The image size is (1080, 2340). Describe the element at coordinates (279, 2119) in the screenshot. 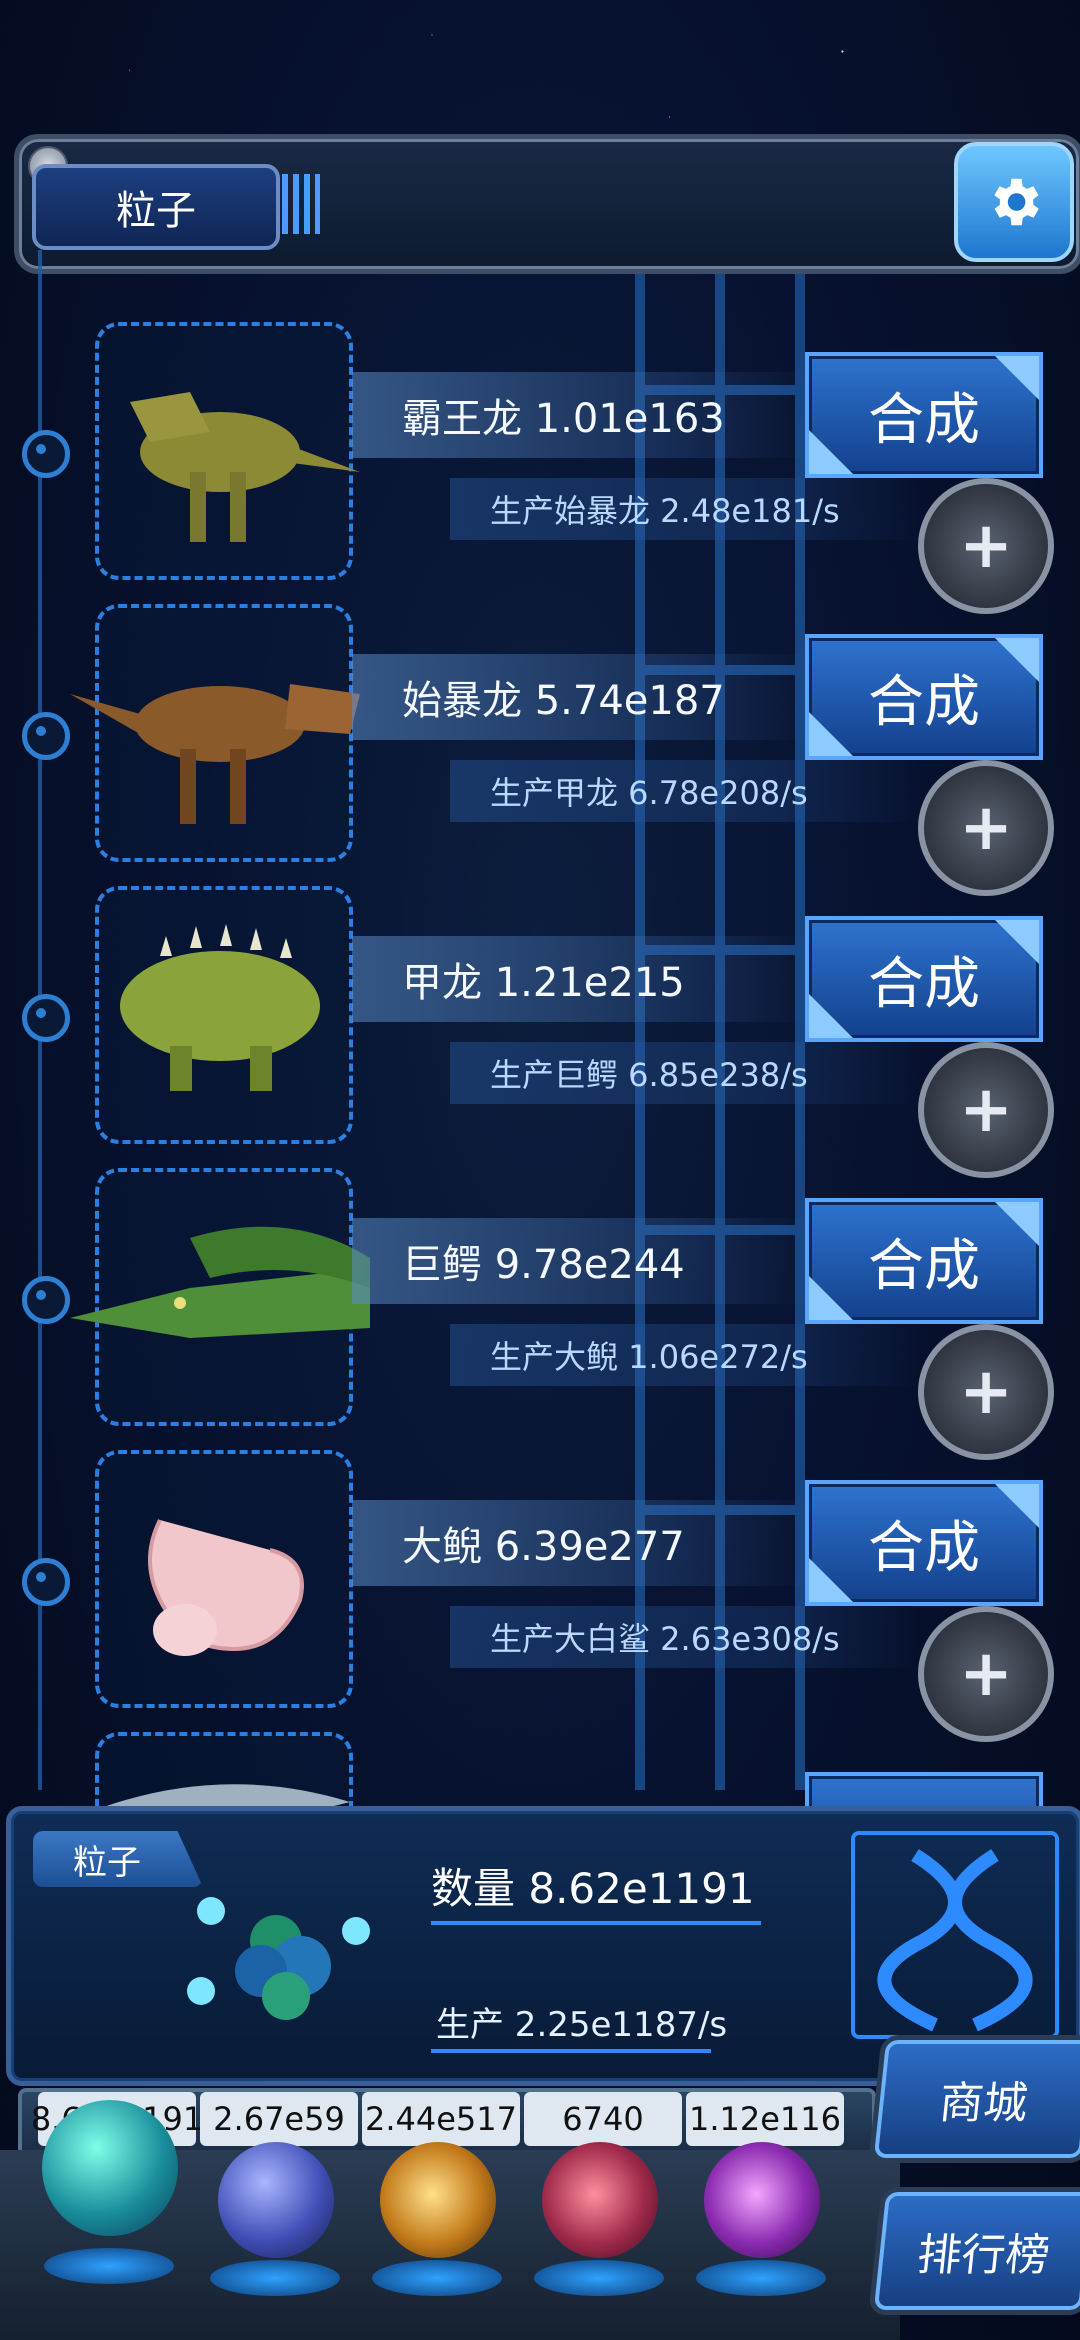

I see `currency-energy: 2.67e59` at that location.